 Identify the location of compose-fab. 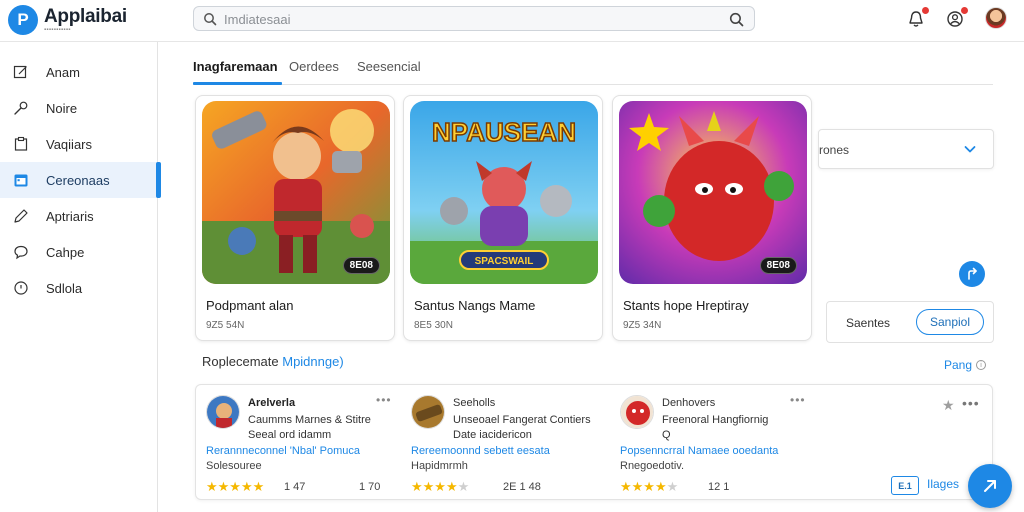
(990, 486).